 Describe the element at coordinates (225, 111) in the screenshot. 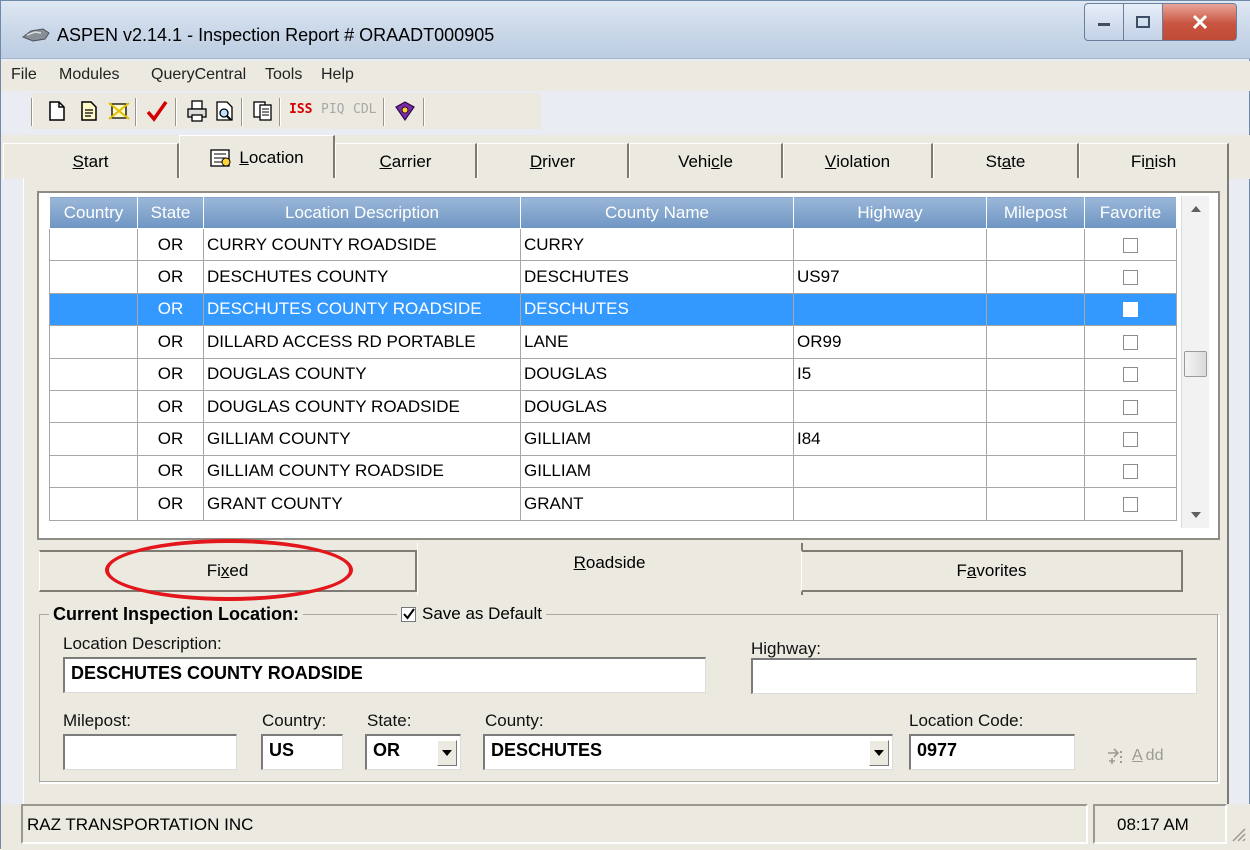

I see `print-preview-icon` at that location.